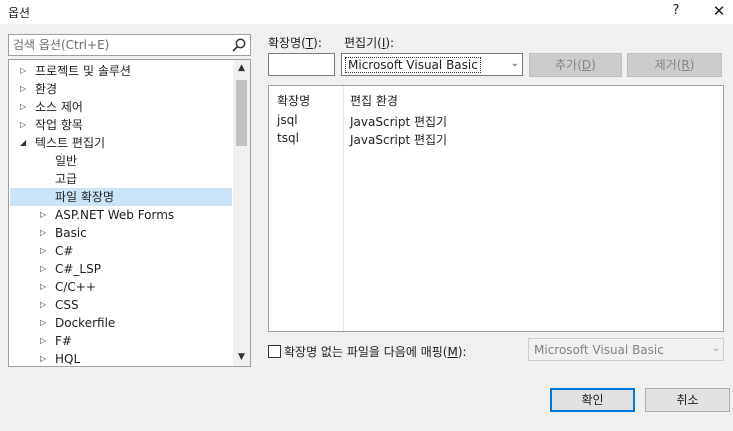 This screenshot has width=733, height=431. I want to click on close-button: ✕, so click(719, 12).